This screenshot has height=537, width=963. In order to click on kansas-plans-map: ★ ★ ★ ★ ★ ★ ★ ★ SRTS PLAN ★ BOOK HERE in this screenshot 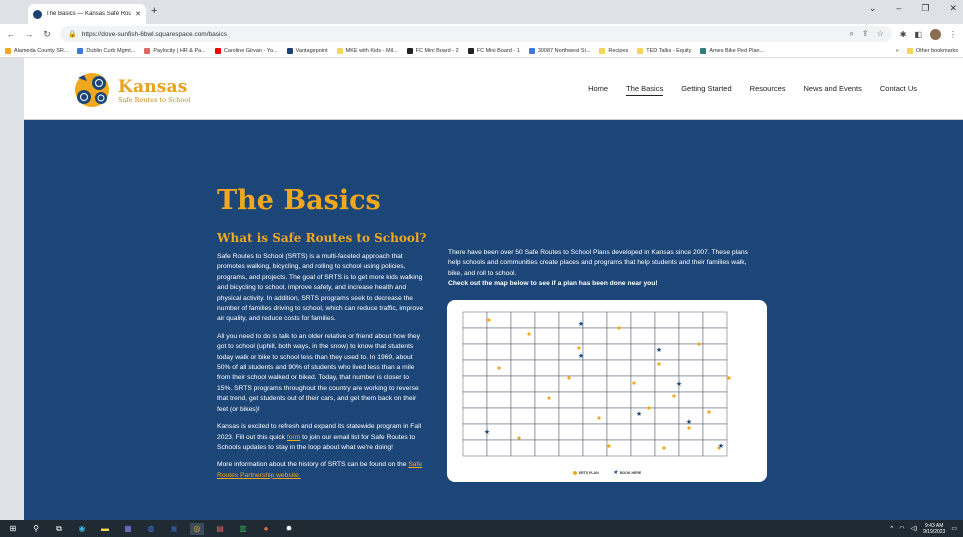, I will do `click(607, 391)`.